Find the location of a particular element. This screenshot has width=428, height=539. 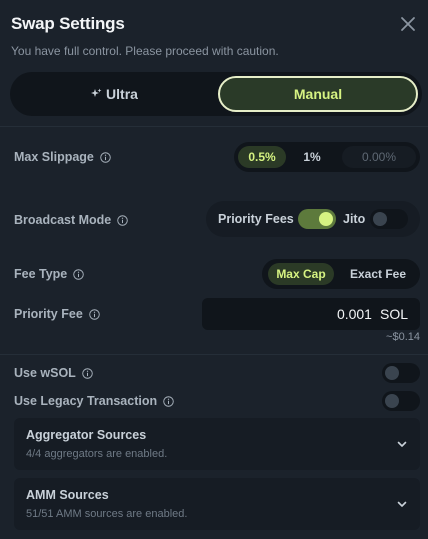

legacy-tx-label: Use Legacy Transaction is located at coordinates (94, 401).